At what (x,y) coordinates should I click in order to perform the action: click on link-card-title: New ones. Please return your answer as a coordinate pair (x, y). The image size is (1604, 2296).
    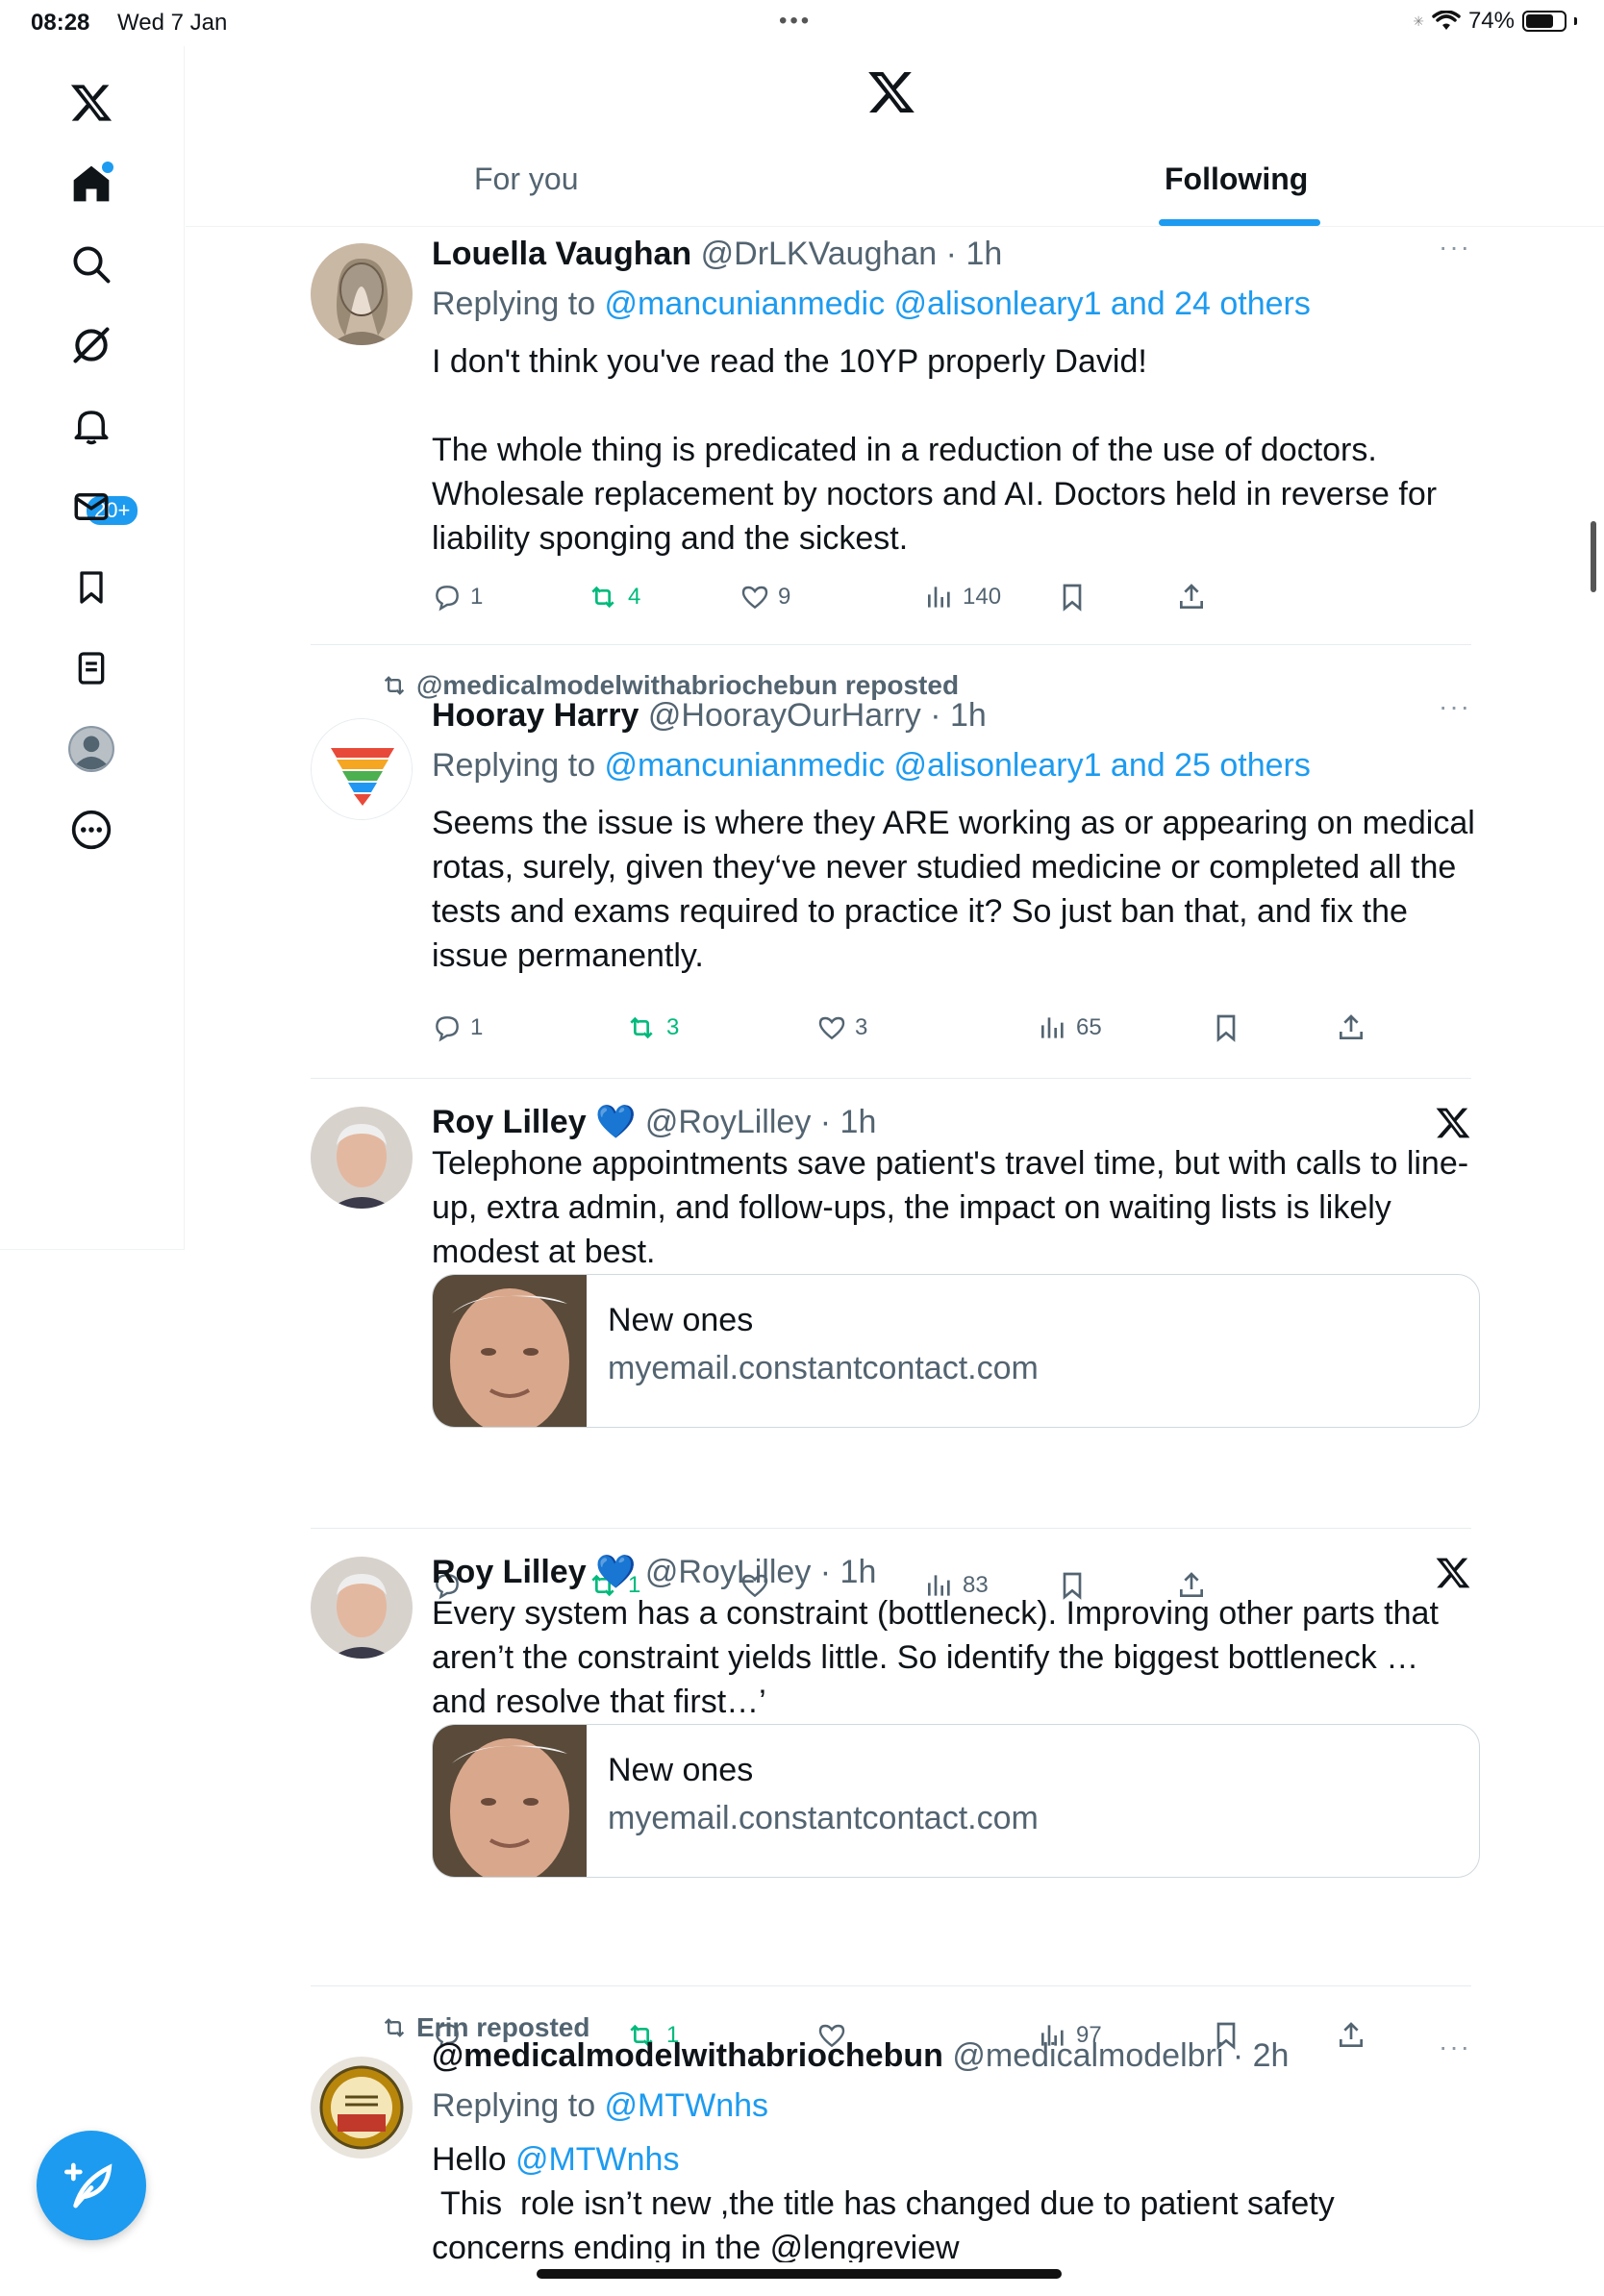
    Looking at the image, I should click on (681, 1320).